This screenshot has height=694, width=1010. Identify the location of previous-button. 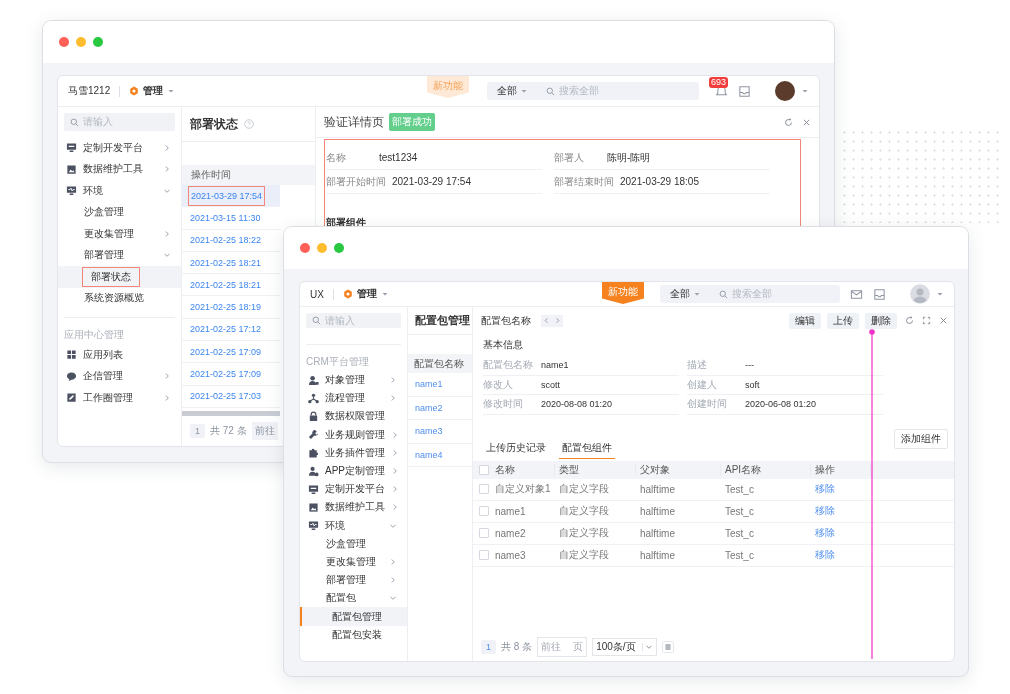
(546, 320).